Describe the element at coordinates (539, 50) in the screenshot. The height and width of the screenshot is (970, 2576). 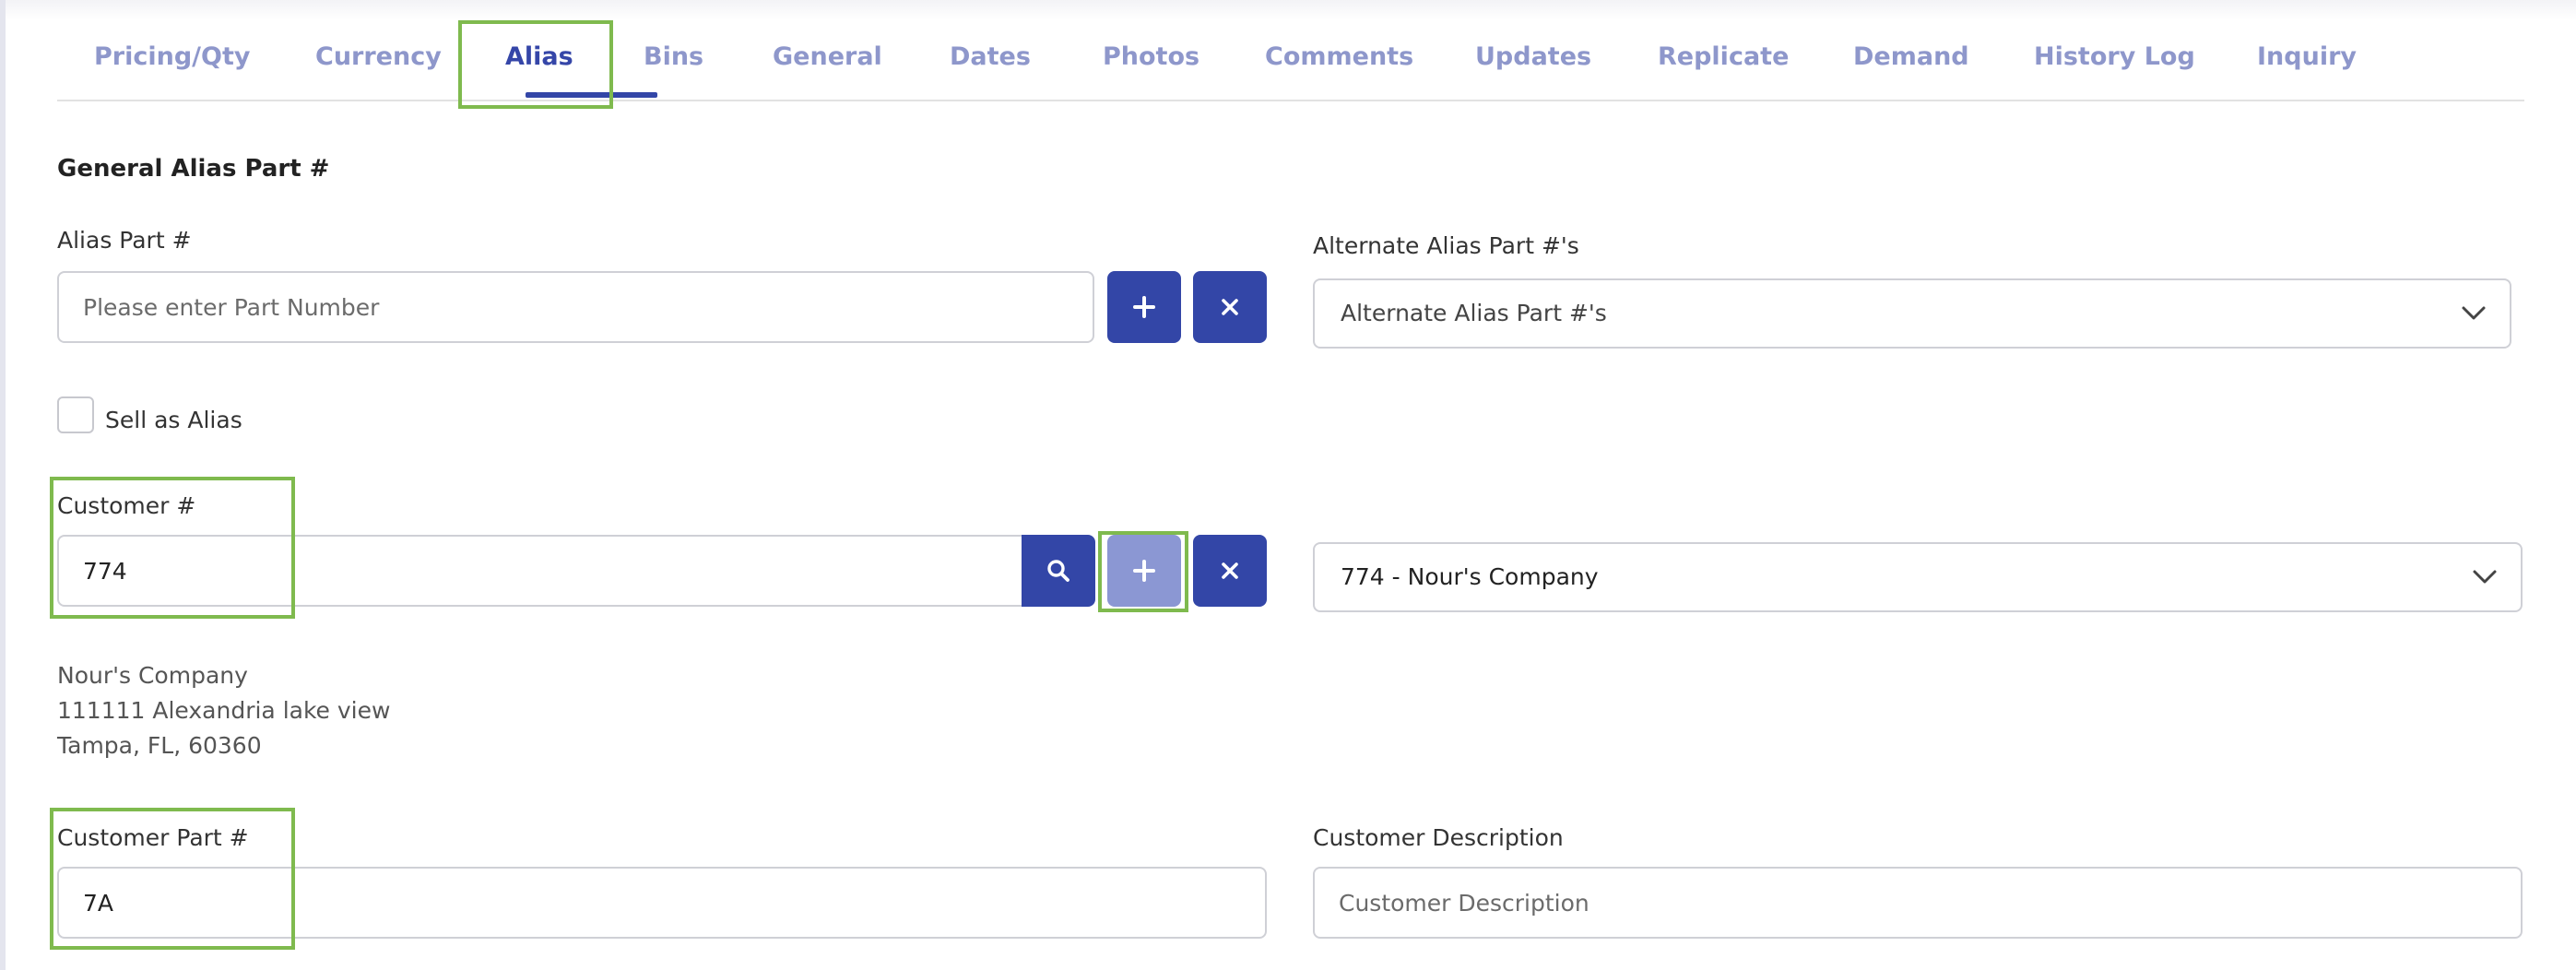
I see `tab-alias: Alias` at that location.